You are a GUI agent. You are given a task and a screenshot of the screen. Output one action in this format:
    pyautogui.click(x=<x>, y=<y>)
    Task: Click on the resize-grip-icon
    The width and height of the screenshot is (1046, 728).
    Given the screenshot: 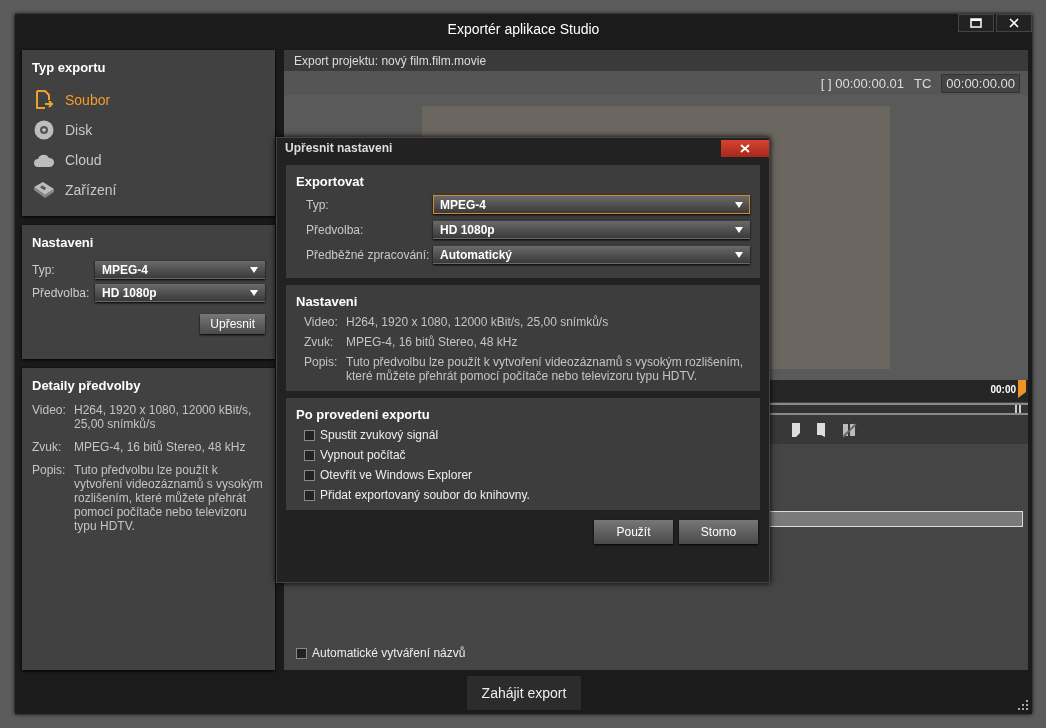 What is the action you would take?
    pyautogui.click(x=1023, y=705)
    